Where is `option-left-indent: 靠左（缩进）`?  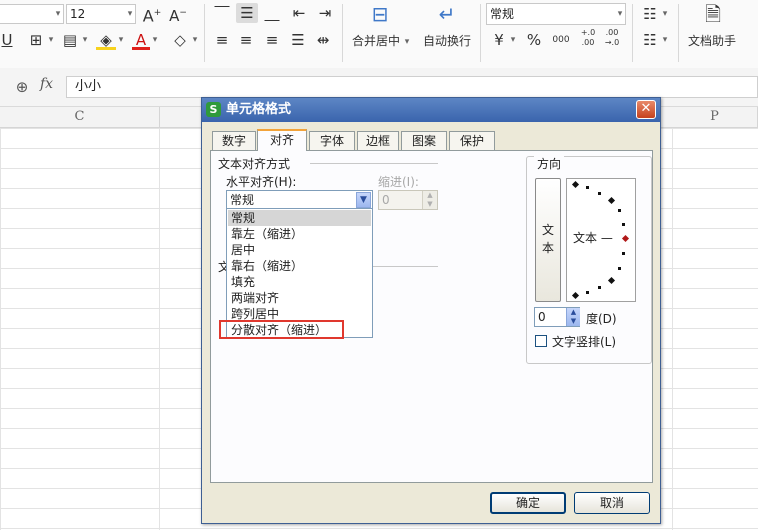 option-left-indent: 靠左（缩进） is located at coordinates (300, 234).